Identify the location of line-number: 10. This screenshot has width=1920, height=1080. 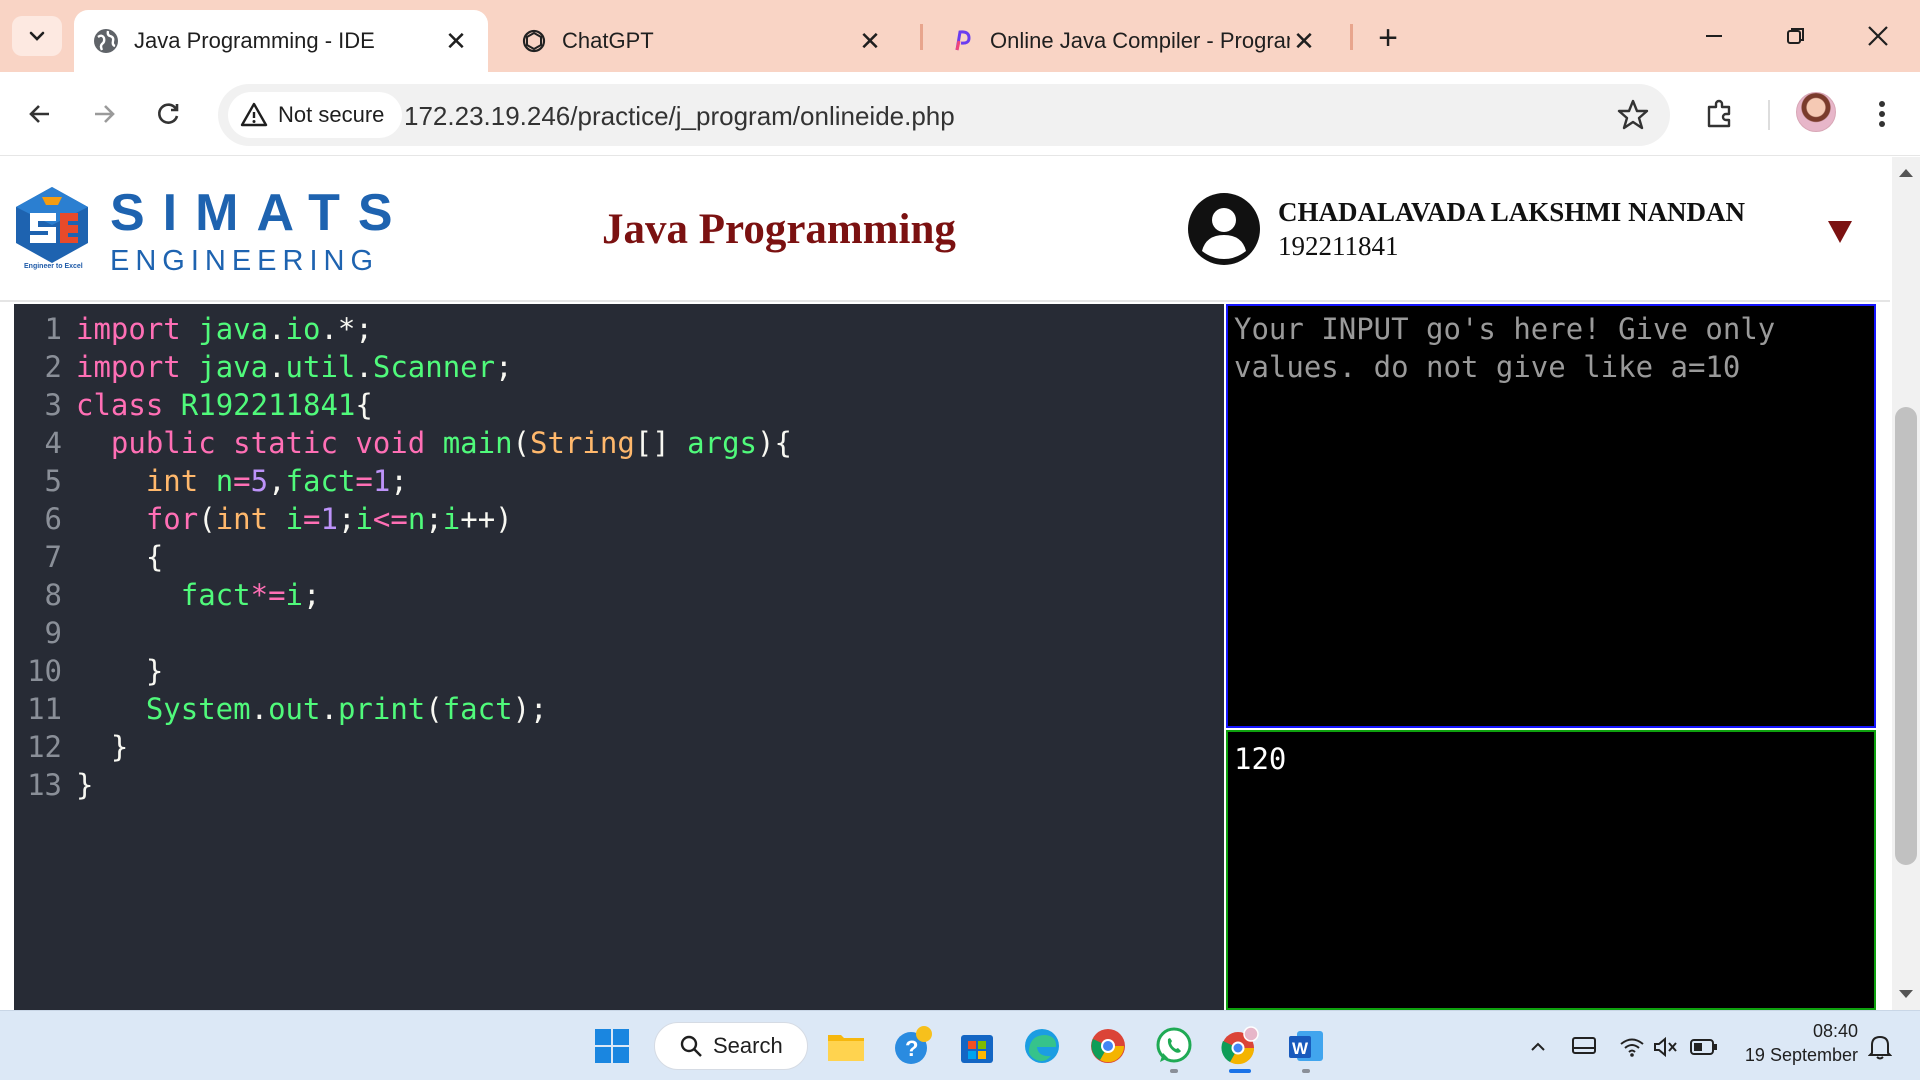
(44, 671).